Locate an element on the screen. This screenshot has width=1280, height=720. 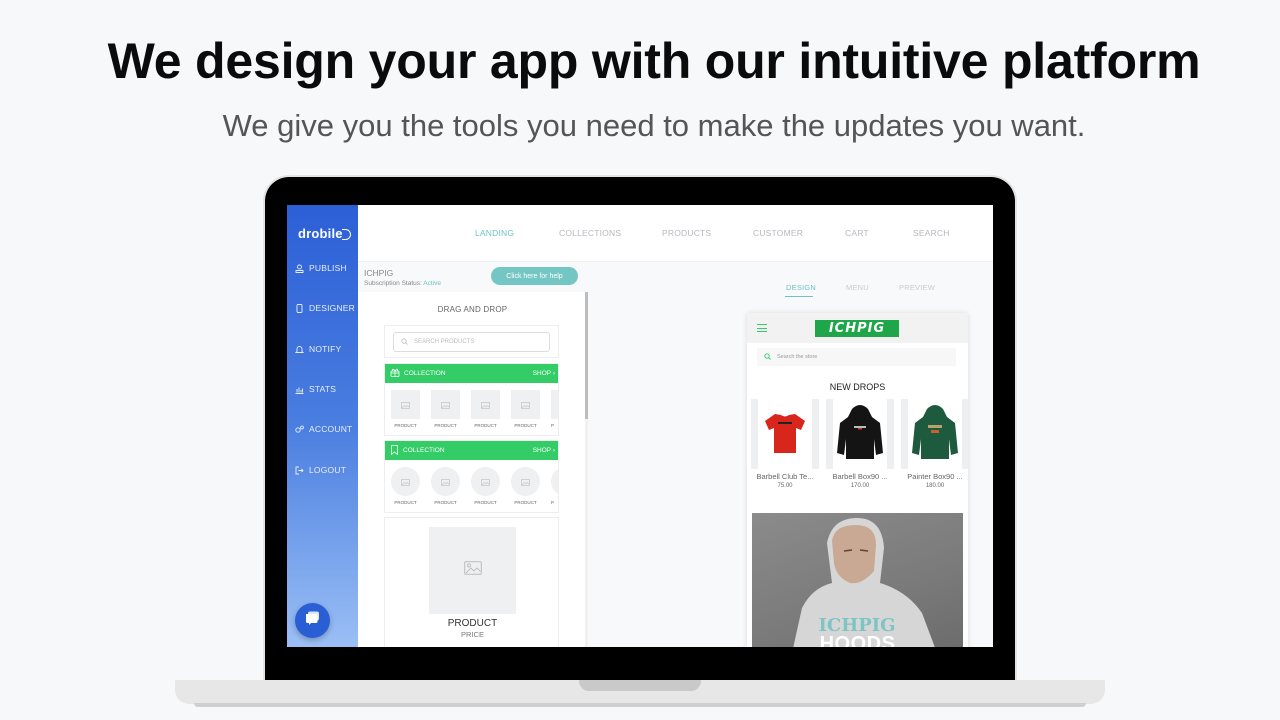
sidebar-item-label: STATS is located at coordinates (323, 389).